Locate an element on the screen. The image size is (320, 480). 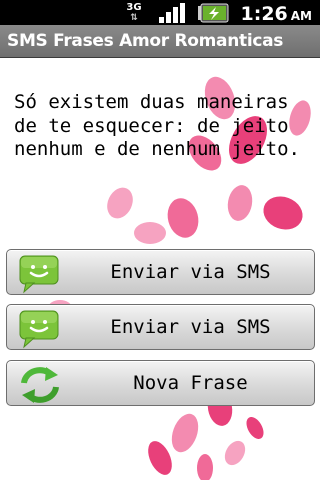
battery-charging-icon is located at coordinates (213, 12).